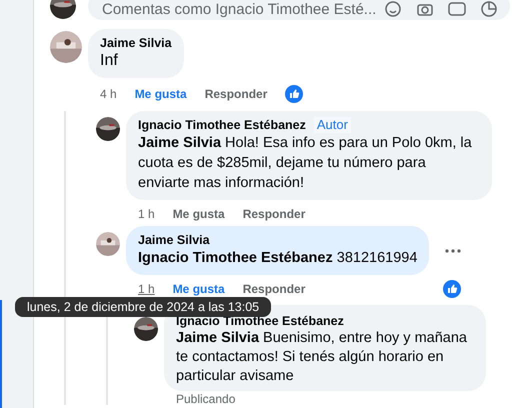 Image resolution: width=530 pixels, height=408 pixels. I want to click on date-tooltip: lunes, 2 de diciembre de 2024 a las 13:05, so click(143, 307).